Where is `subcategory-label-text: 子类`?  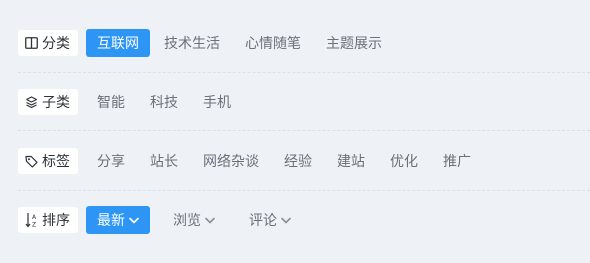
subcategory-label-text: 子类 is located at coordinates (56, 103).